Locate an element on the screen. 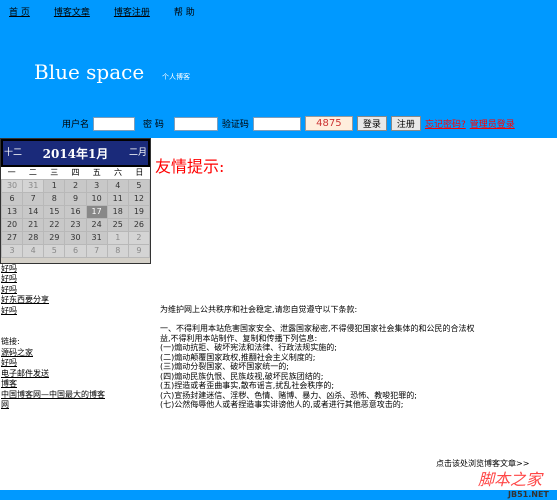 Image resolution: width=557 pixels, height=500 pixels. nav-help-link: 帮 助 is located at coordinates (184, 11).